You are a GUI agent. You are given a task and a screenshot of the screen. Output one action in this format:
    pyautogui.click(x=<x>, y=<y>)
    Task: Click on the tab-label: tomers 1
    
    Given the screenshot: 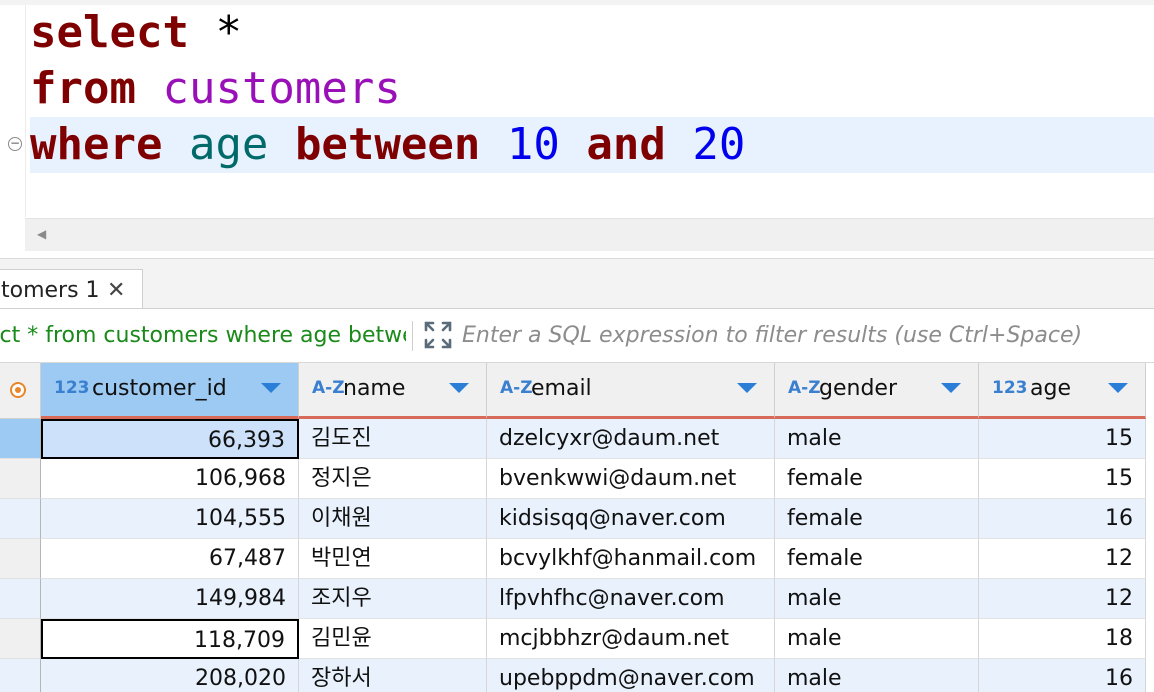 What is the action you would take?
    pyautogui.click(x=50, y=290)
    